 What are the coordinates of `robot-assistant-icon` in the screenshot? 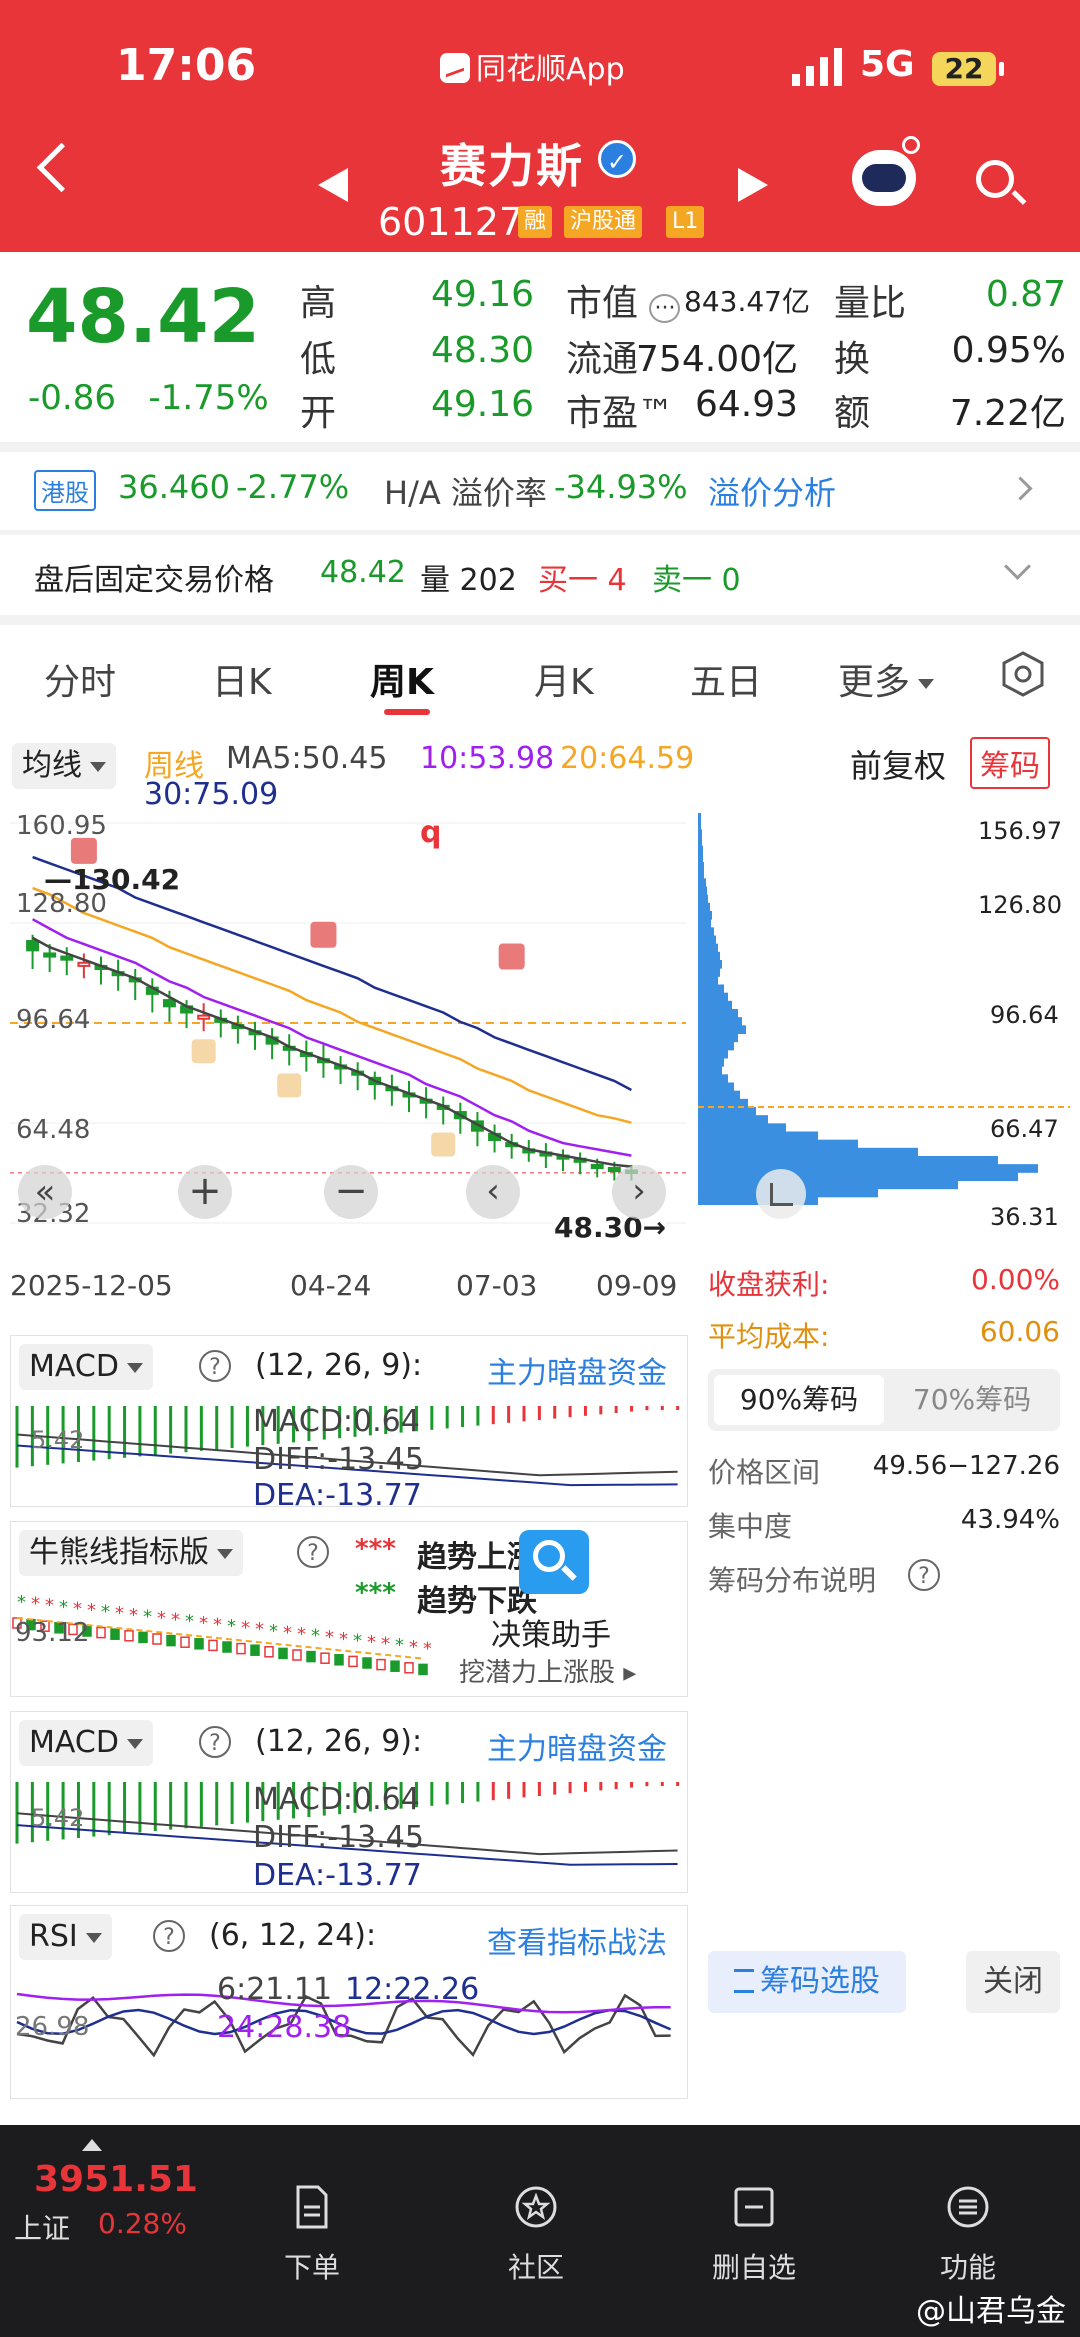 It's located at (886, 171).